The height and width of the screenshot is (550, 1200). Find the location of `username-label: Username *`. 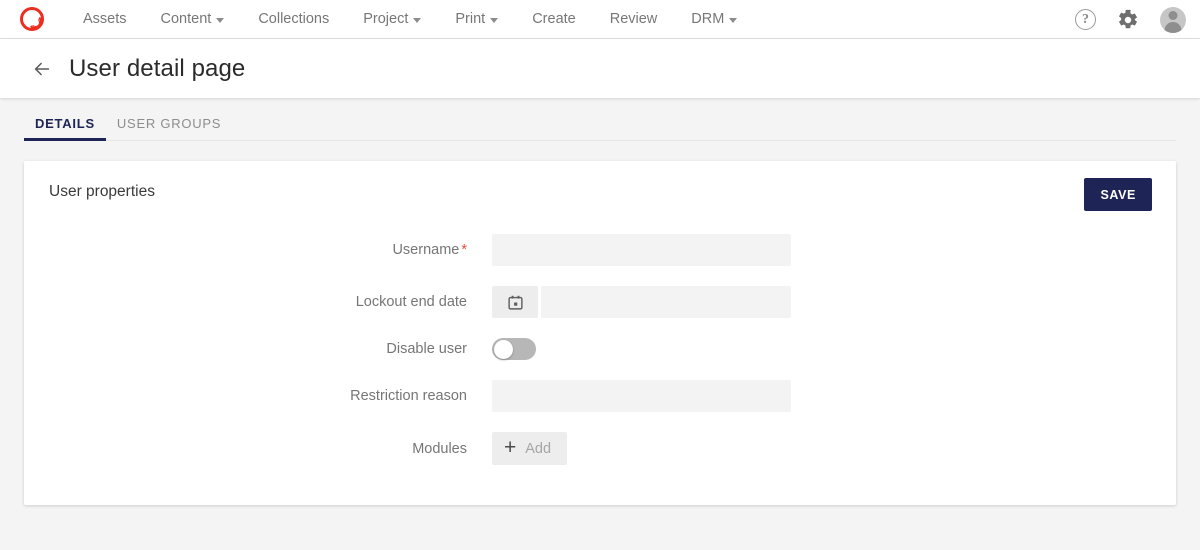

username-label: Username * is located at coordinates (270, 250).